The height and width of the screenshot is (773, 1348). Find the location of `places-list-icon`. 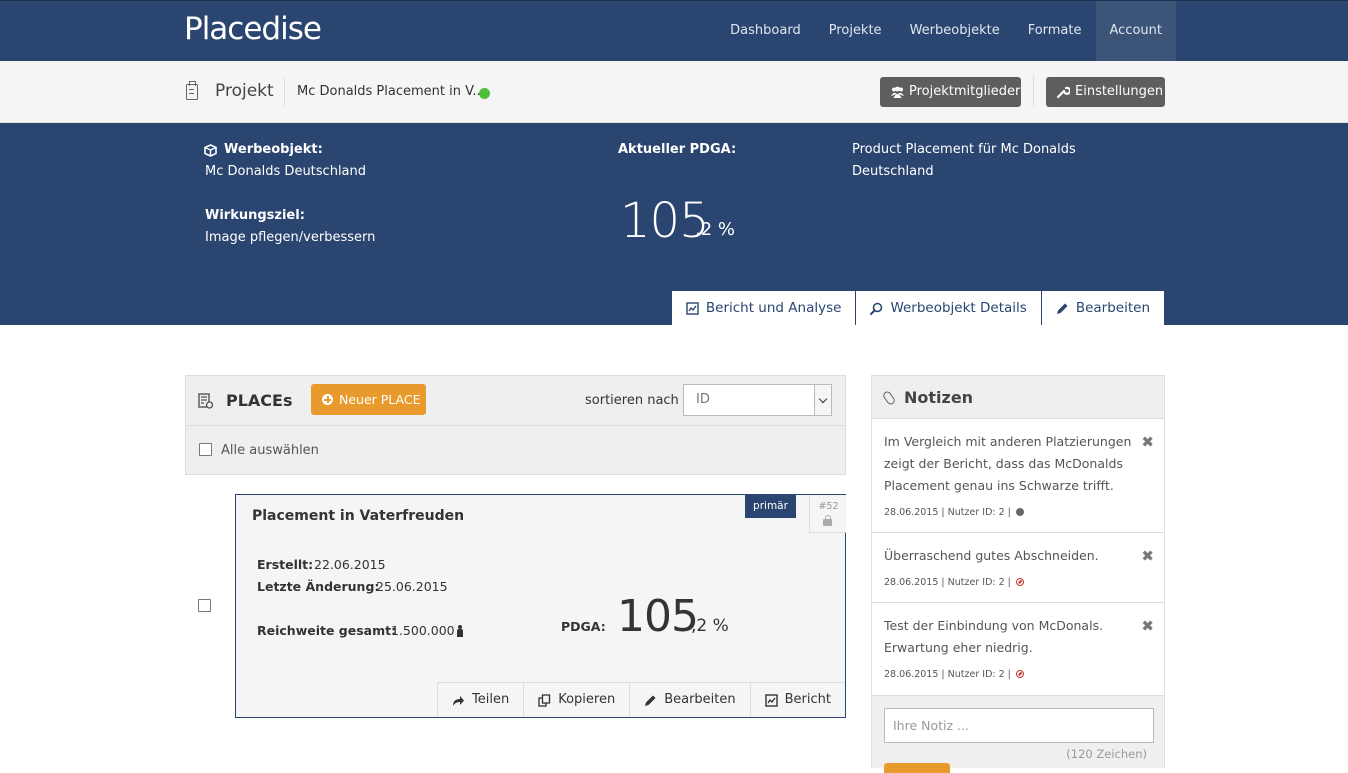

places-list-icon is located at coordinates (205, 401).